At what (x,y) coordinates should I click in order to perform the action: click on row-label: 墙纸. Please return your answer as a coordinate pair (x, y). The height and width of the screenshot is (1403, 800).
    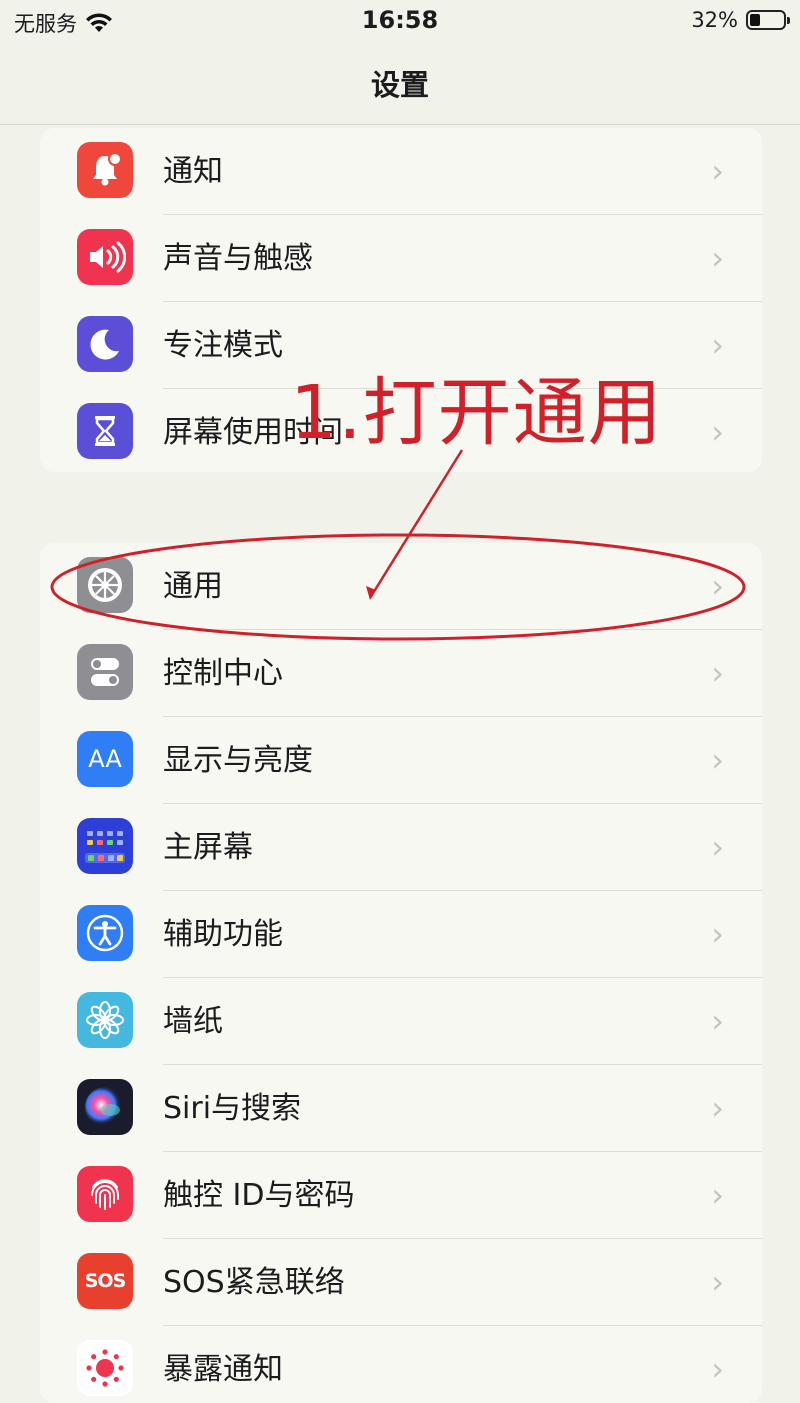
    Looking at the image, I should click on (193, 1021).